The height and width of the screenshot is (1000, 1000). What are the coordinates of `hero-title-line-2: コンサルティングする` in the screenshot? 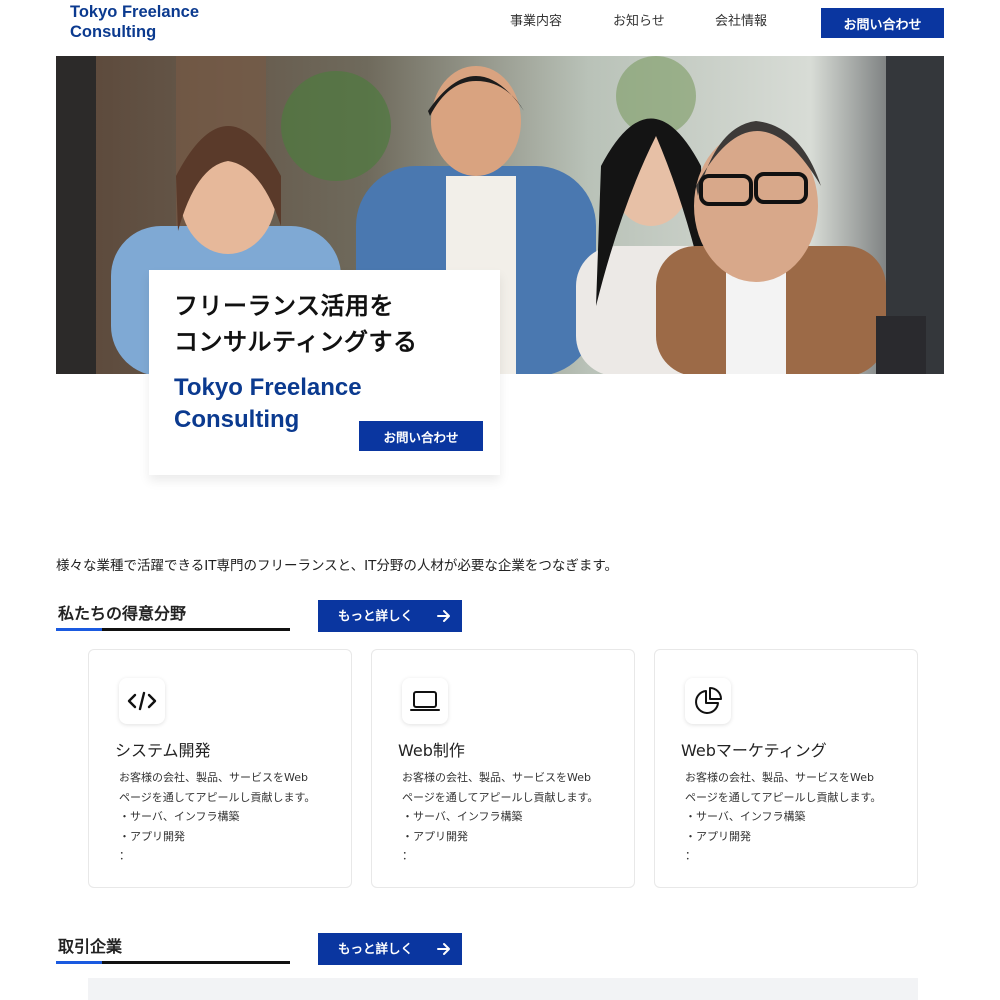 It's located at (296, 342).